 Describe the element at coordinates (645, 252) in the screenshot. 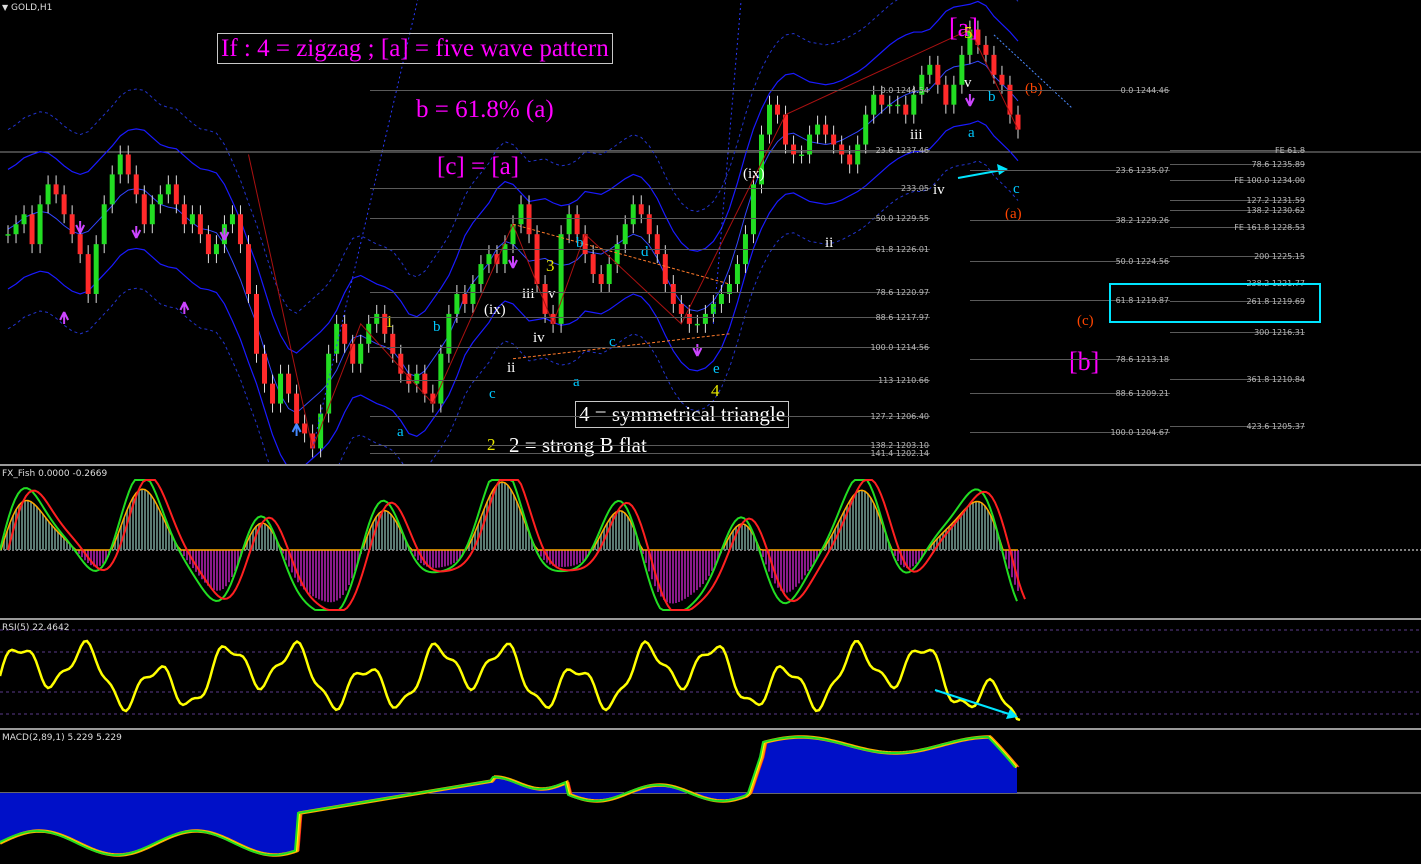

I see `wave-label: d` at that location.